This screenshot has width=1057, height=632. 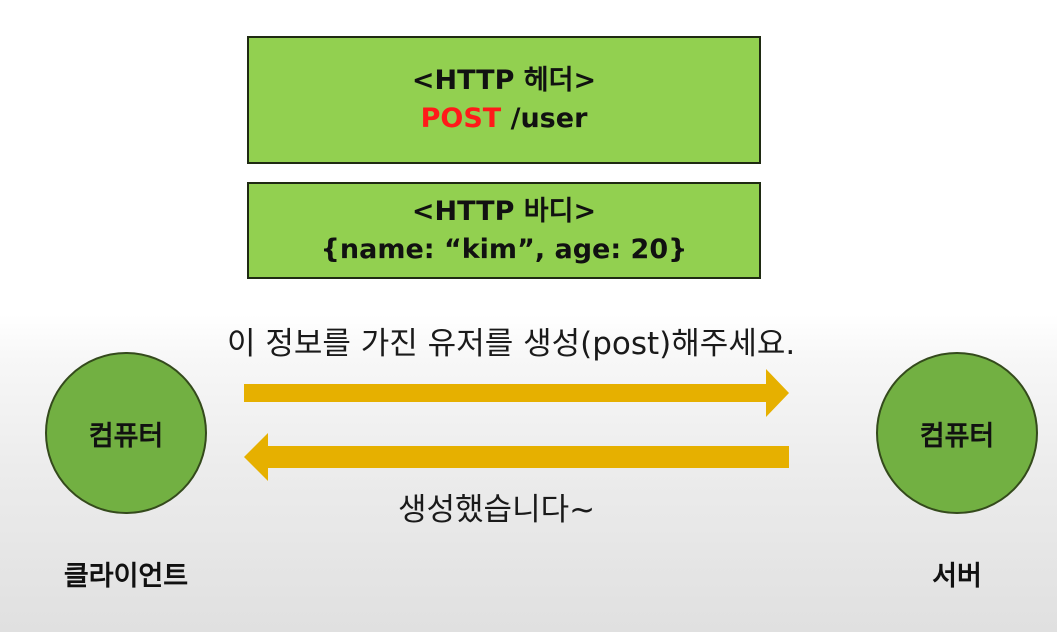 I want to click on server-role-label: 서버, so click(x=957, y=576).